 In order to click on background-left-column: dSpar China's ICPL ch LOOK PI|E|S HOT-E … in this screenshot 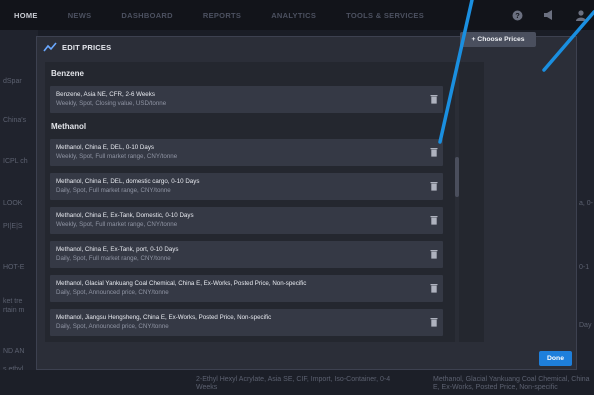, I will do `click(19, 212)`.